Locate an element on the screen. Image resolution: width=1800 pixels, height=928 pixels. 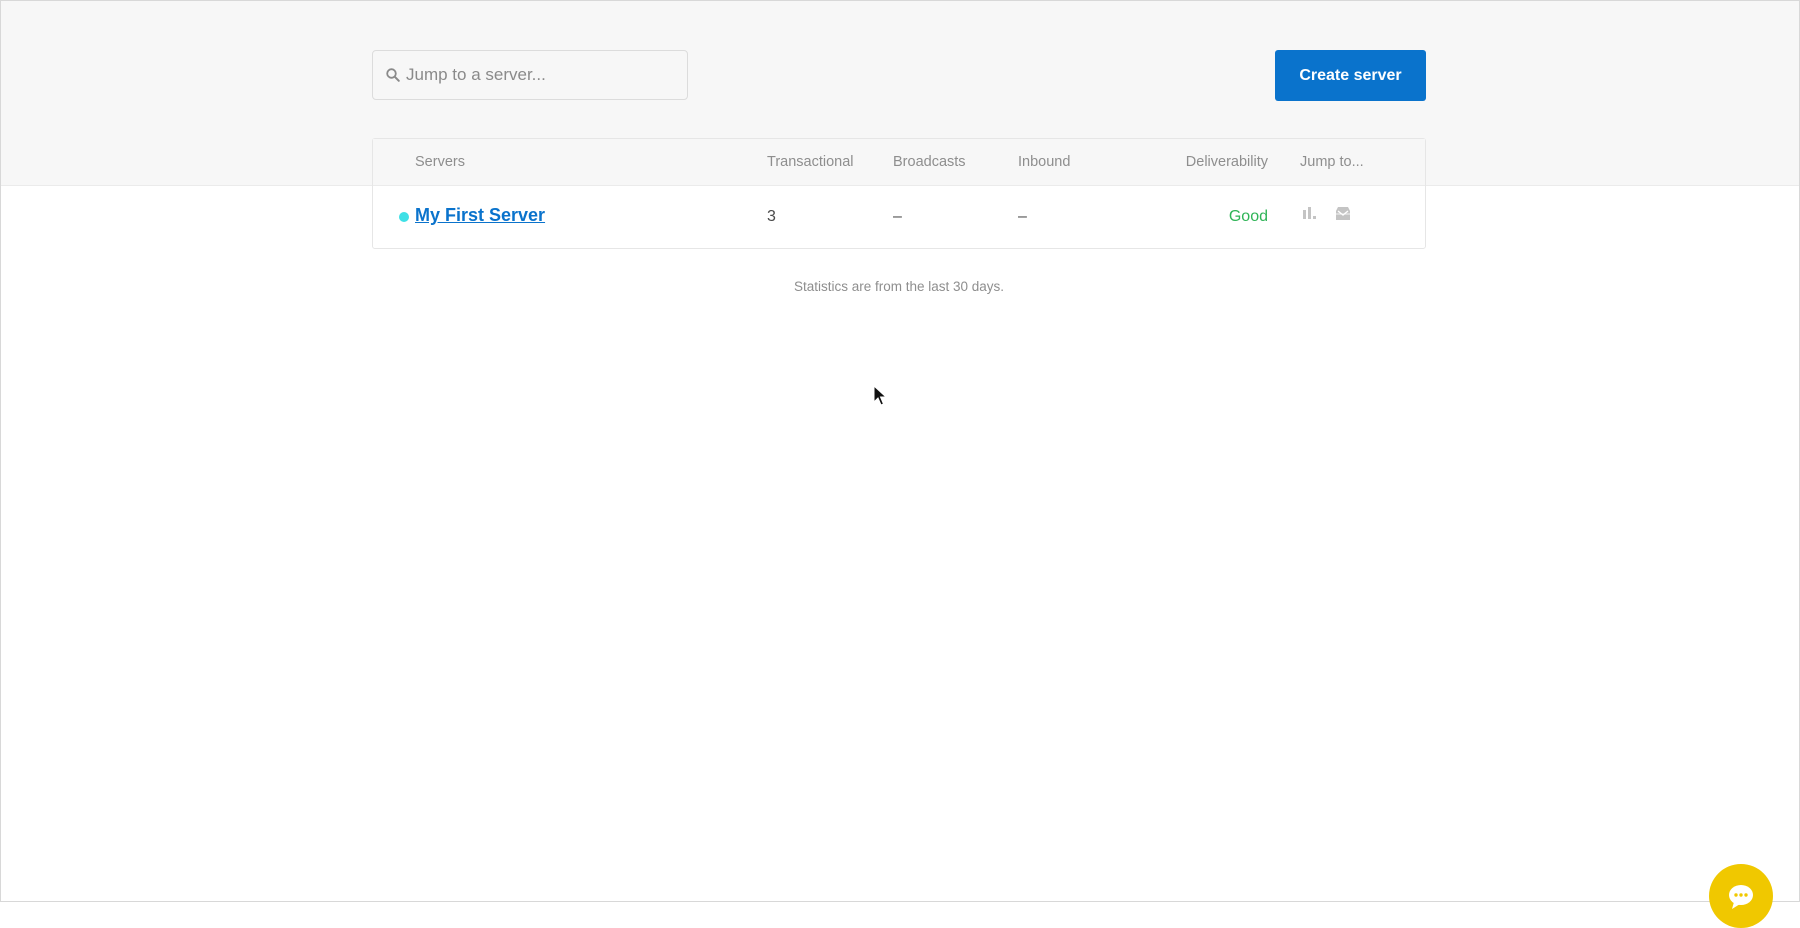
chat-launcher-button is located at coordinates (1741, 896).